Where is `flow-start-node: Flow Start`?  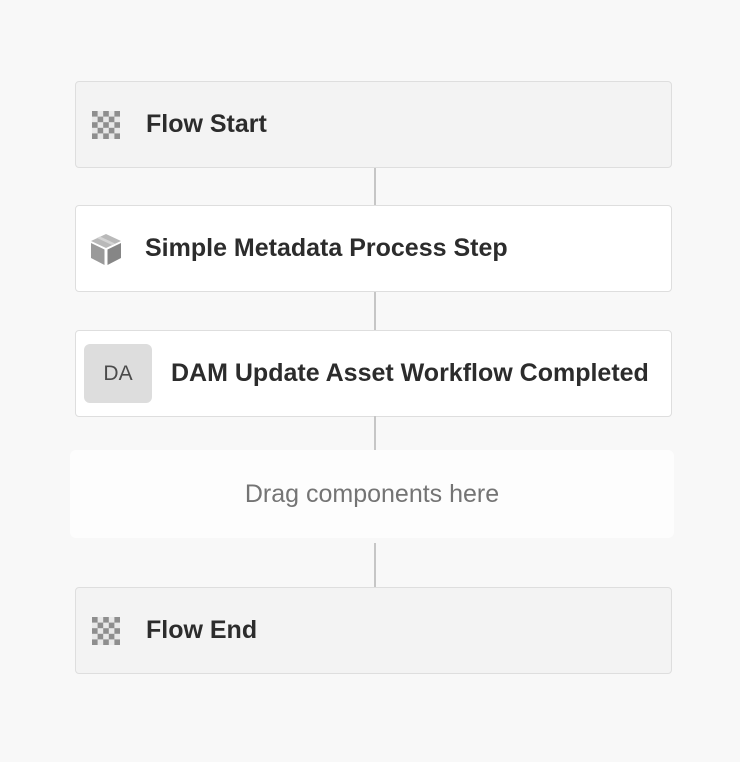
flow-start-node: Flow Start is located at coordinates (373, 124).